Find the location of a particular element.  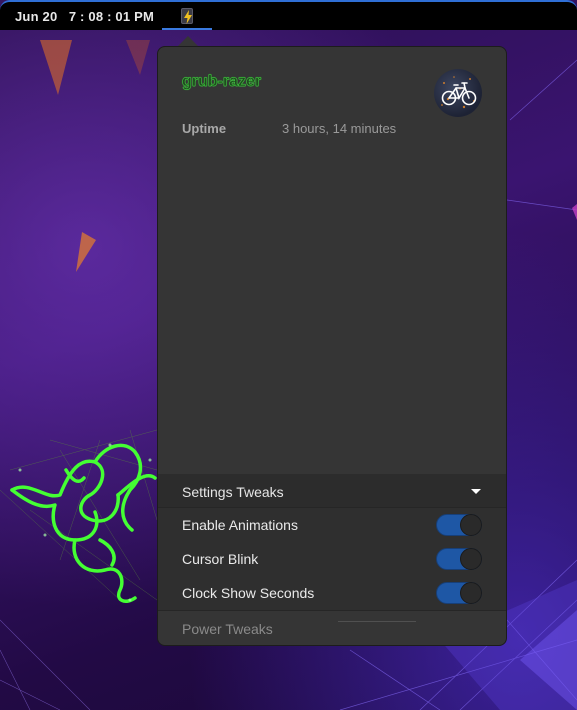

power-tweaks-label: Power Tweaks is located at coordinates (227, 629).